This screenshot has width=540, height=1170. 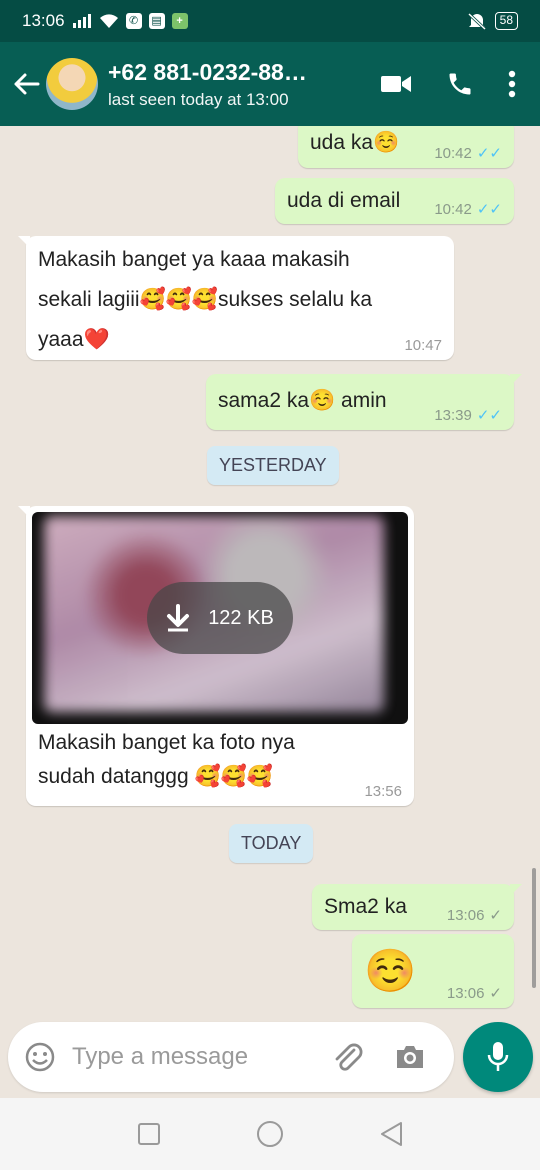 I want to click on message-bubble: uda di email 10:42 ✓✓, so click(x=394, y=201).